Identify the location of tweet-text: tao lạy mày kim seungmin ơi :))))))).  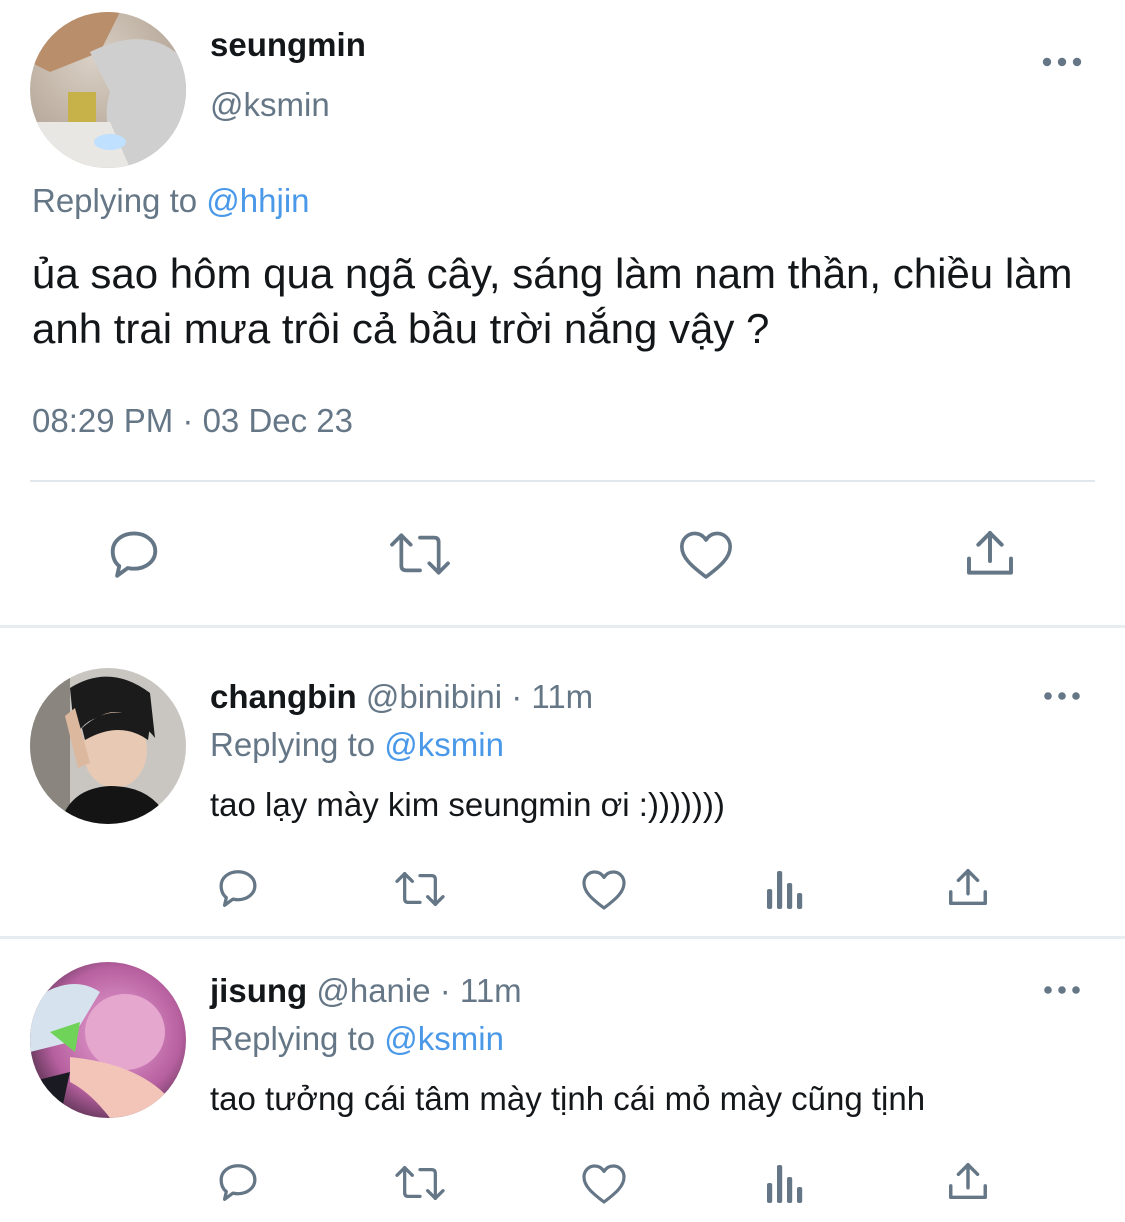
(467, 804).